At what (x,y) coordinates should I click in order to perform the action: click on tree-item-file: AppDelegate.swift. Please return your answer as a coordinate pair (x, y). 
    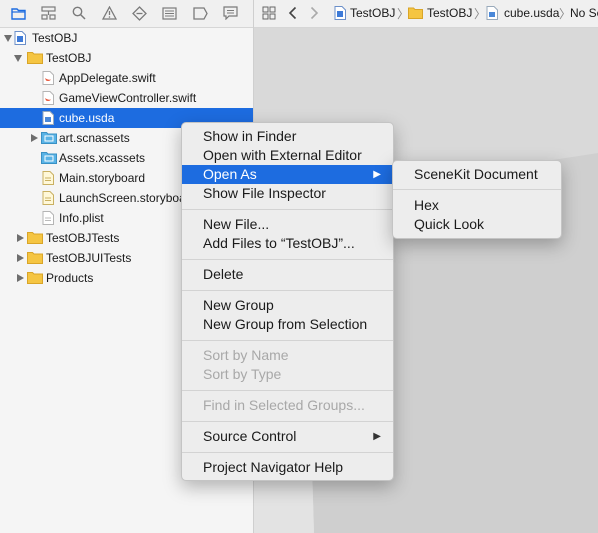
    Looking at the image, I should click on (126, 78).